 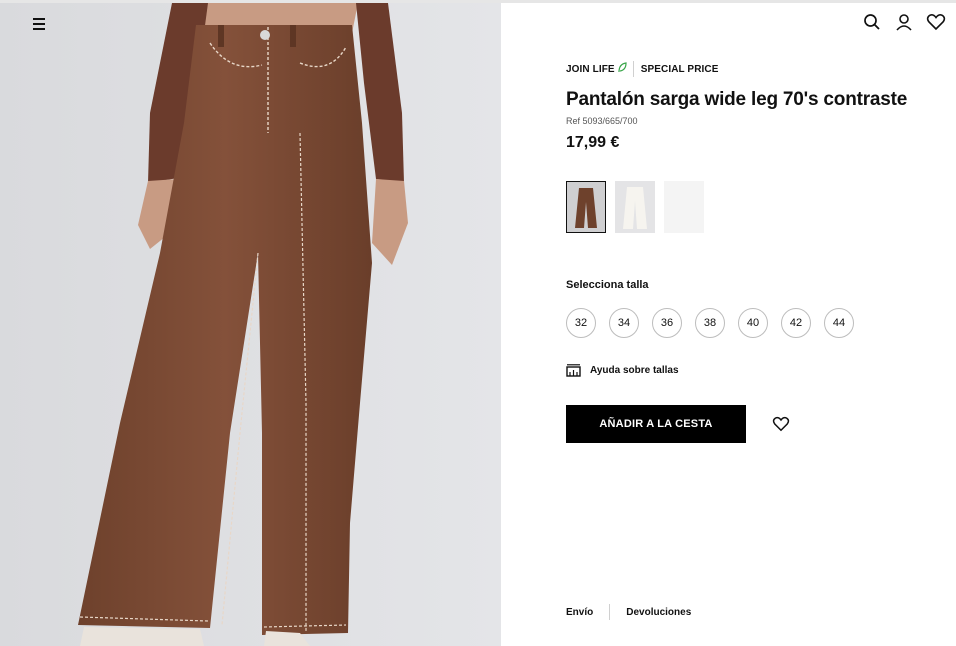 What do you see at coordinates (796, 323) in the screenshot?
I see `size-option-42: 42` at bounding box center [796, 323].